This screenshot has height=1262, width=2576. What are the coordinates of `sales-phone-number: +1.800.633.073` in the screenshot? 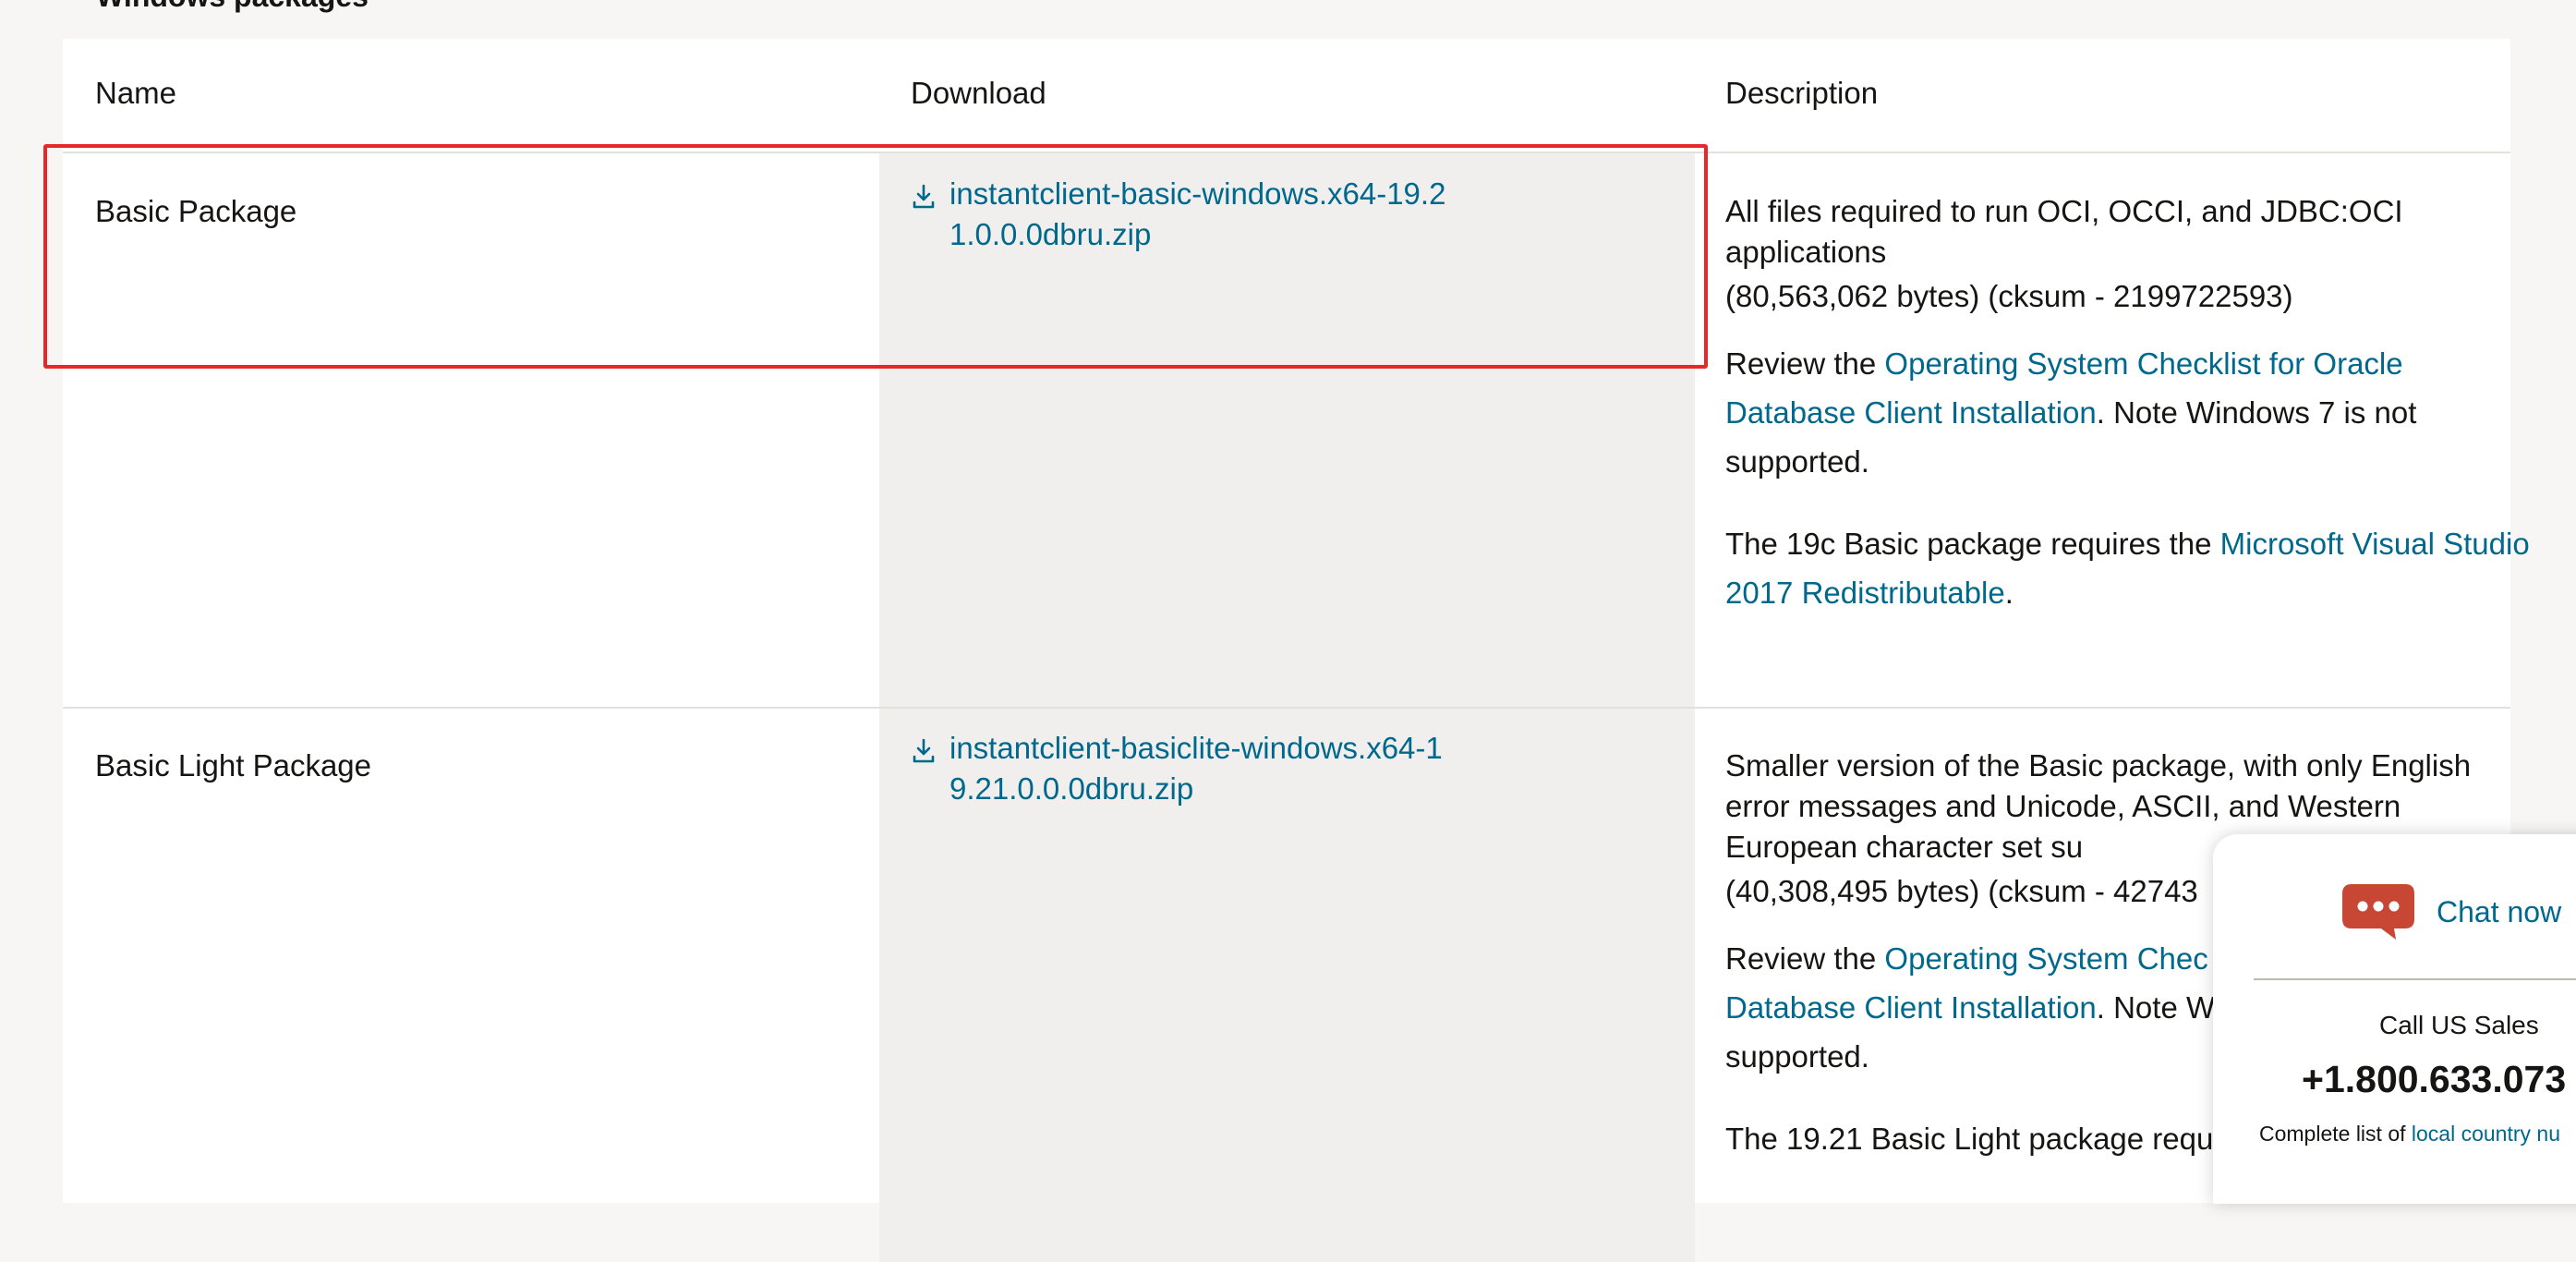 It's located at (2434, 1079).